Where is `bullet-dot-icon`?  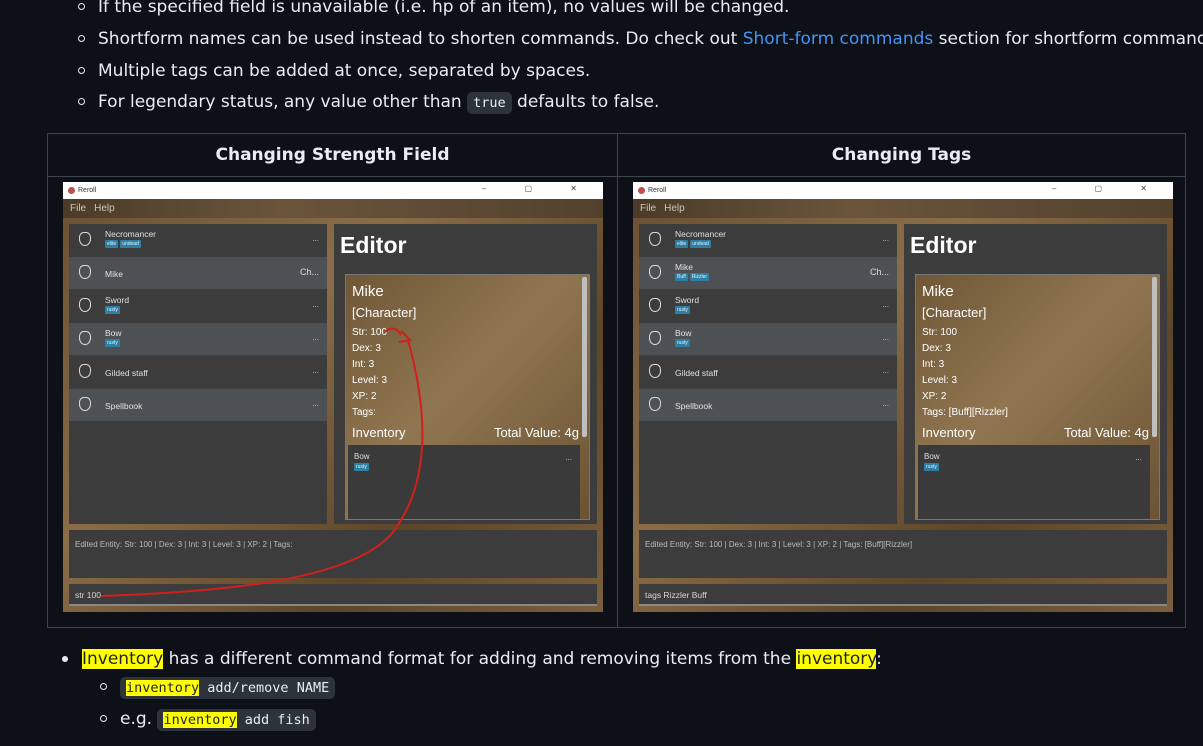 bullet-dot-icon is located at coordinates (65, 659).